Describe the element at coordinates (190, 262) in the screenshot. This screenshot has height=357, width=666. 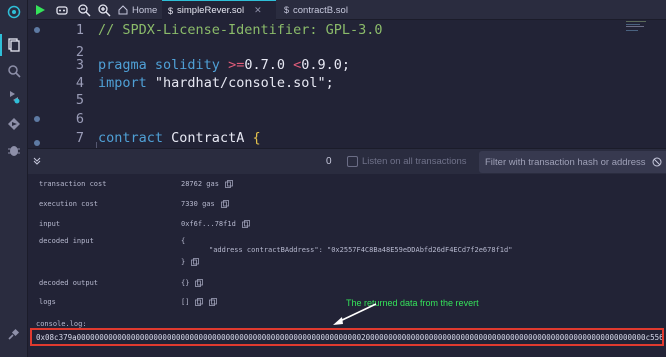
I see `decoded-input-close: }` at that location.